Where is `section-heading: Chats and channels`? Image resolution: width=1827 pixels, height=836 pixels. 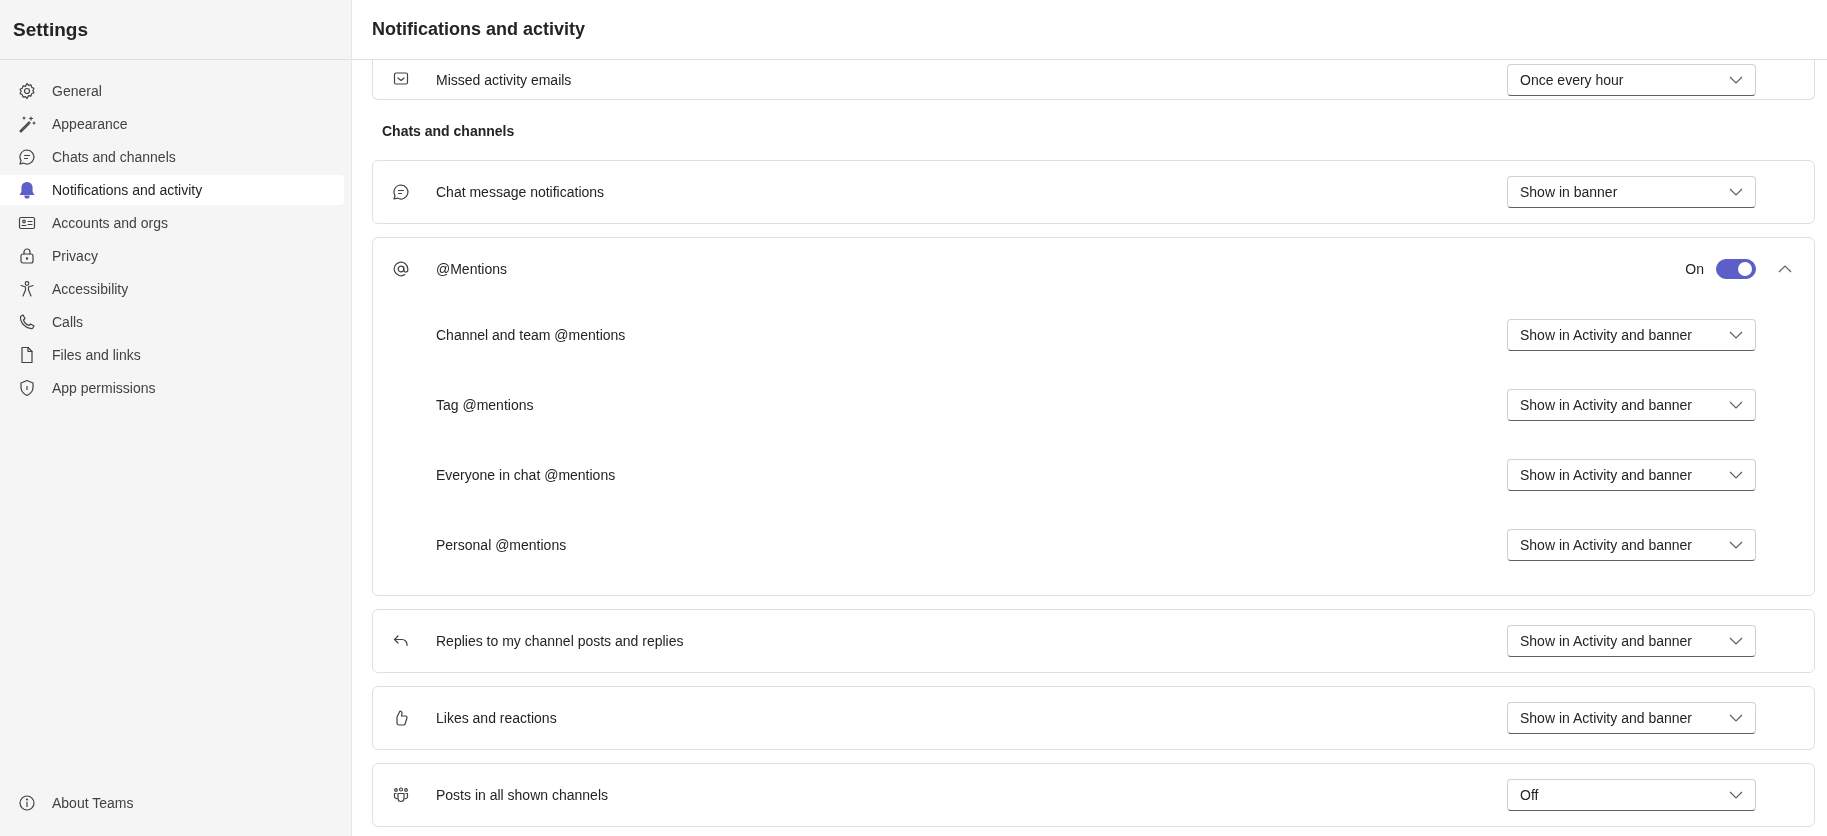
section-heading: Chats and channels is located at coordinates (449, 131).